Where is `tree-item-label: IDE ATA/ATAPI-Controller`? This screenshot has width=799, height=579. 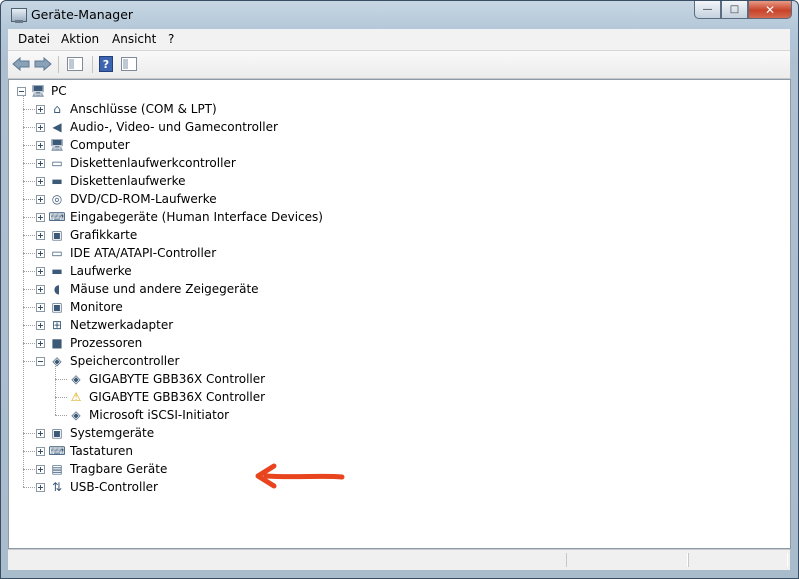
tree-item-label: IDE ATA/ATAPI-Controller is located at coordinates (143, 253).